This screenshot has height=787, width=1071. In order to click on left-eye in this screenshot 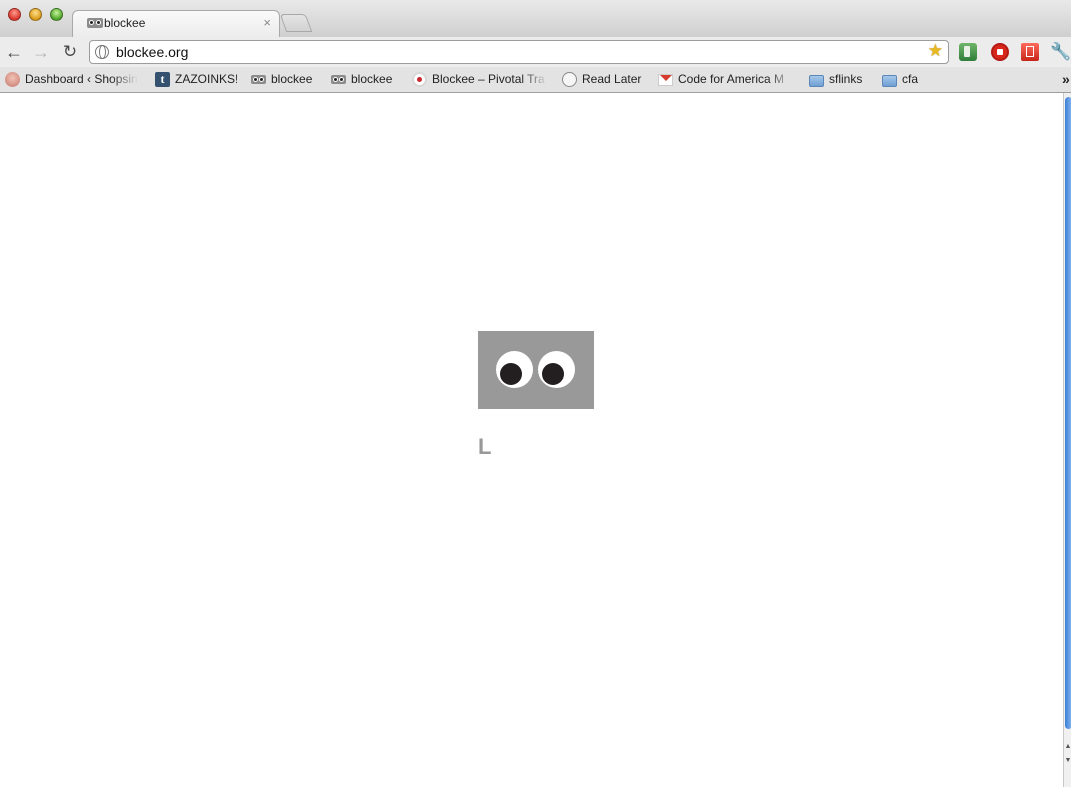, I will do `click(514, 369)`.